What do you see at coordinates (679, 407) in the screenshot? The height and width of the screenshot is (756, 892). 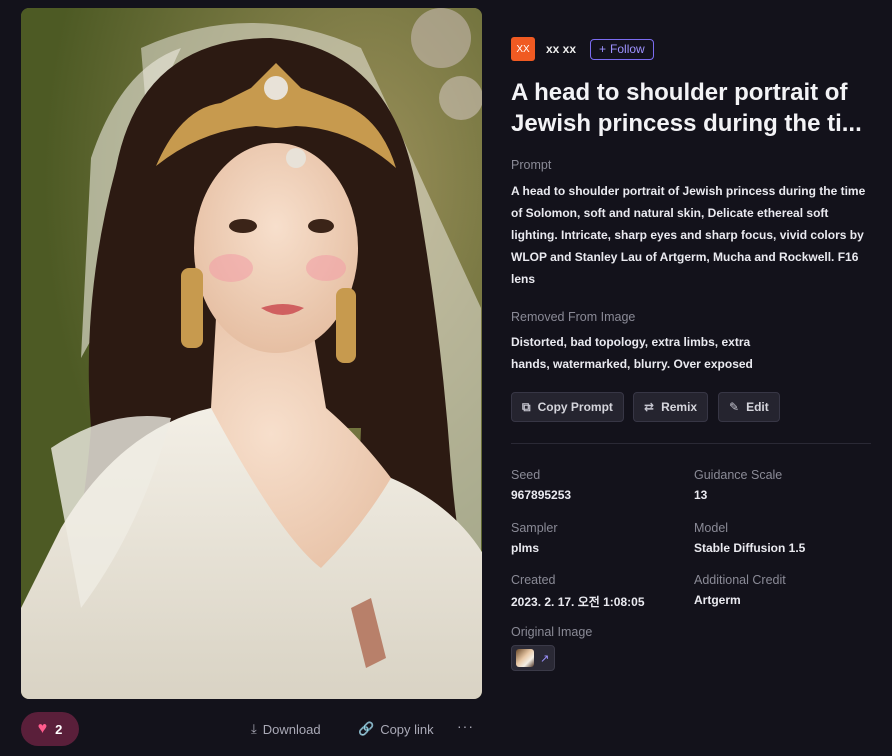 I see `remix-label: Remix` at bounding box center [679, 407].